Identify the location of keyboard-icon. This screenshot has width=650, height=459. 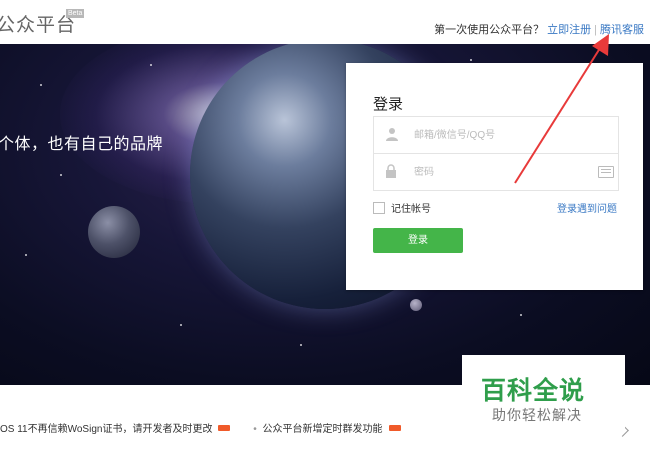
(606, 172).